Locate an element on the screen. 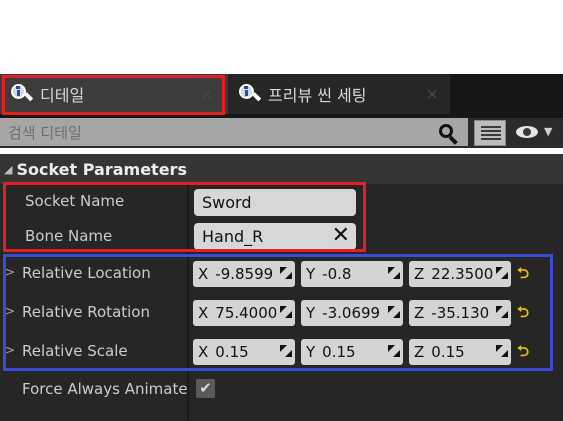 This screenshot has height=421, width=563. force-always-animated-checkbox: ✔ is located at coordinates (205, 388).